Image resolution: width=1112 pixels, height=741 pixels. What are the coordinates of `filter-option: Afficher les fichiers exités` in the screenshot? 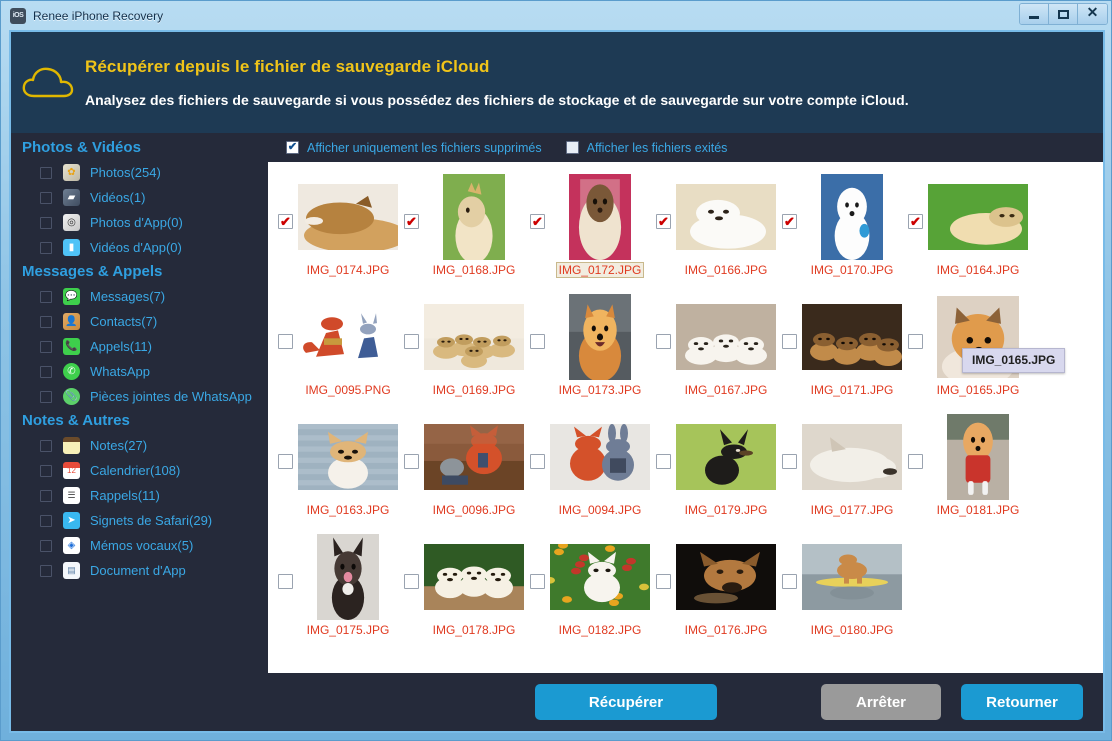 It's located at (646, 148).